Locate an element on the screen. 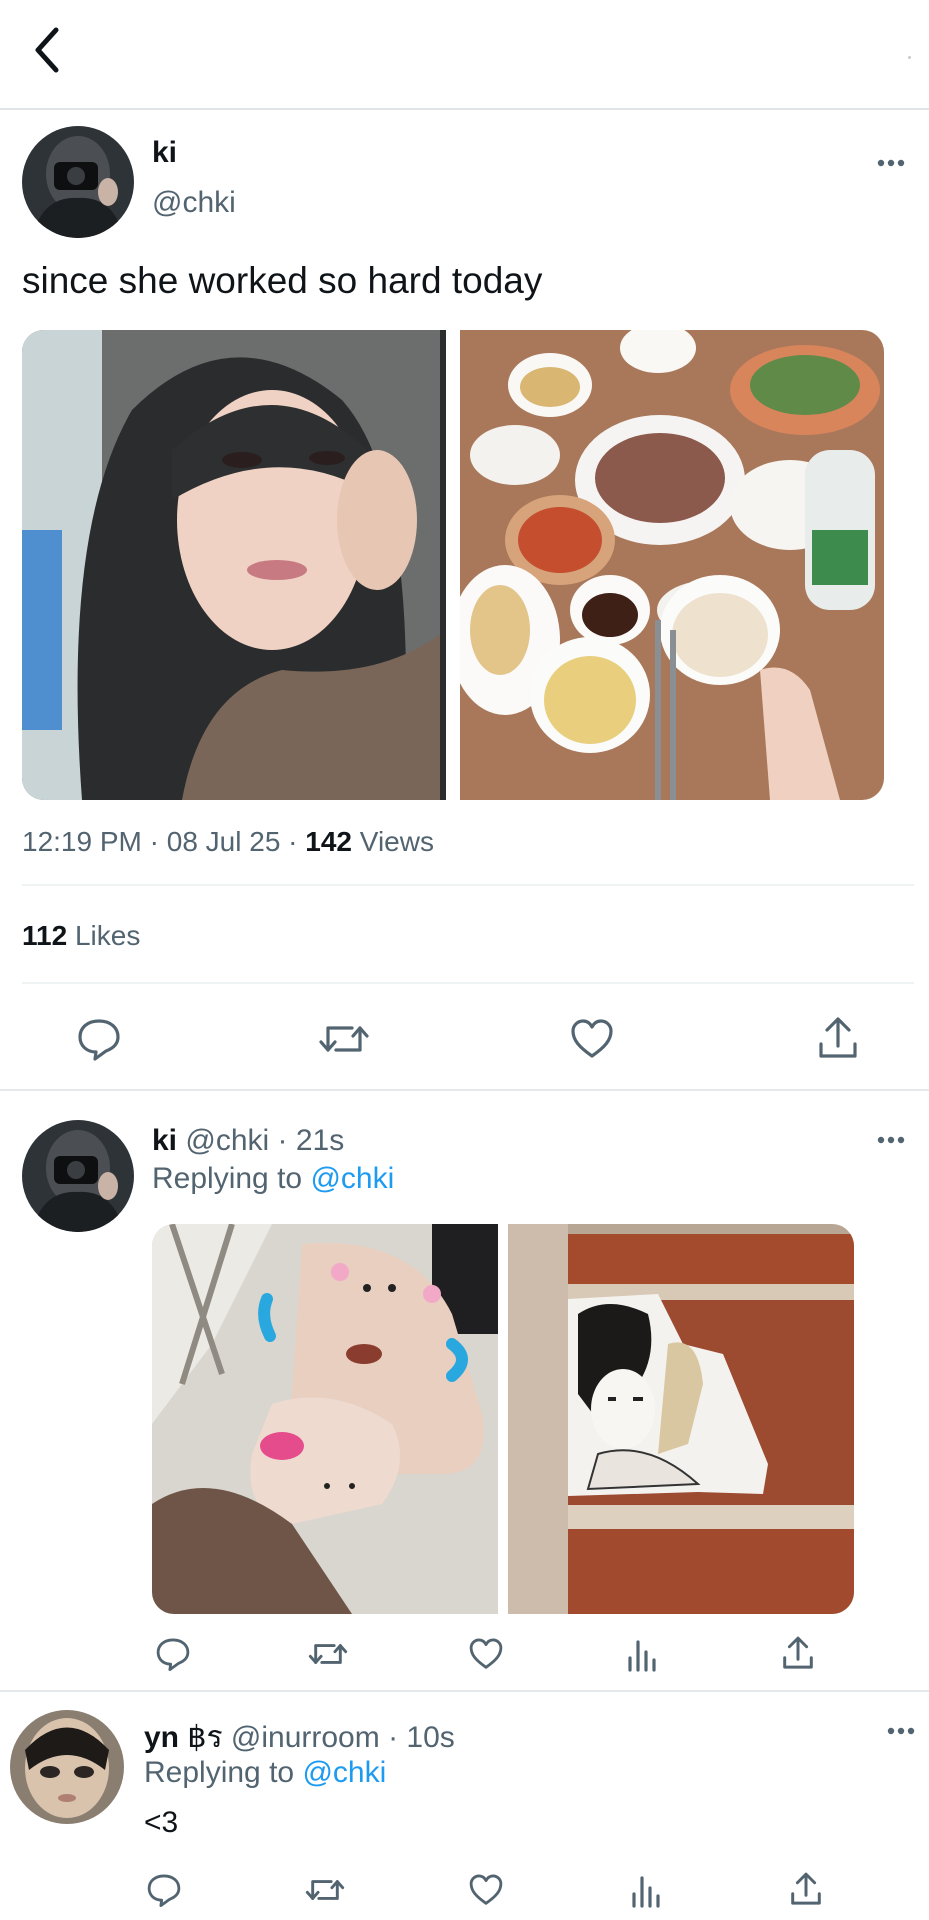 This screenshot has height=1920, width=929. tweet-date: 08 Jul 25 is located at coordinates (223, 841).